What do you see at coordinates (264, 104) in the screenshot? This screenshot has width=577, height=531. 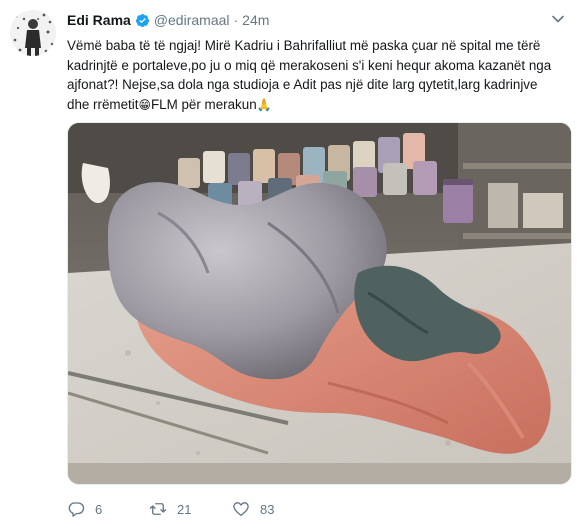 I see `praying-hands-emoji-icon: 🙏` at bounding box center [264, 104].